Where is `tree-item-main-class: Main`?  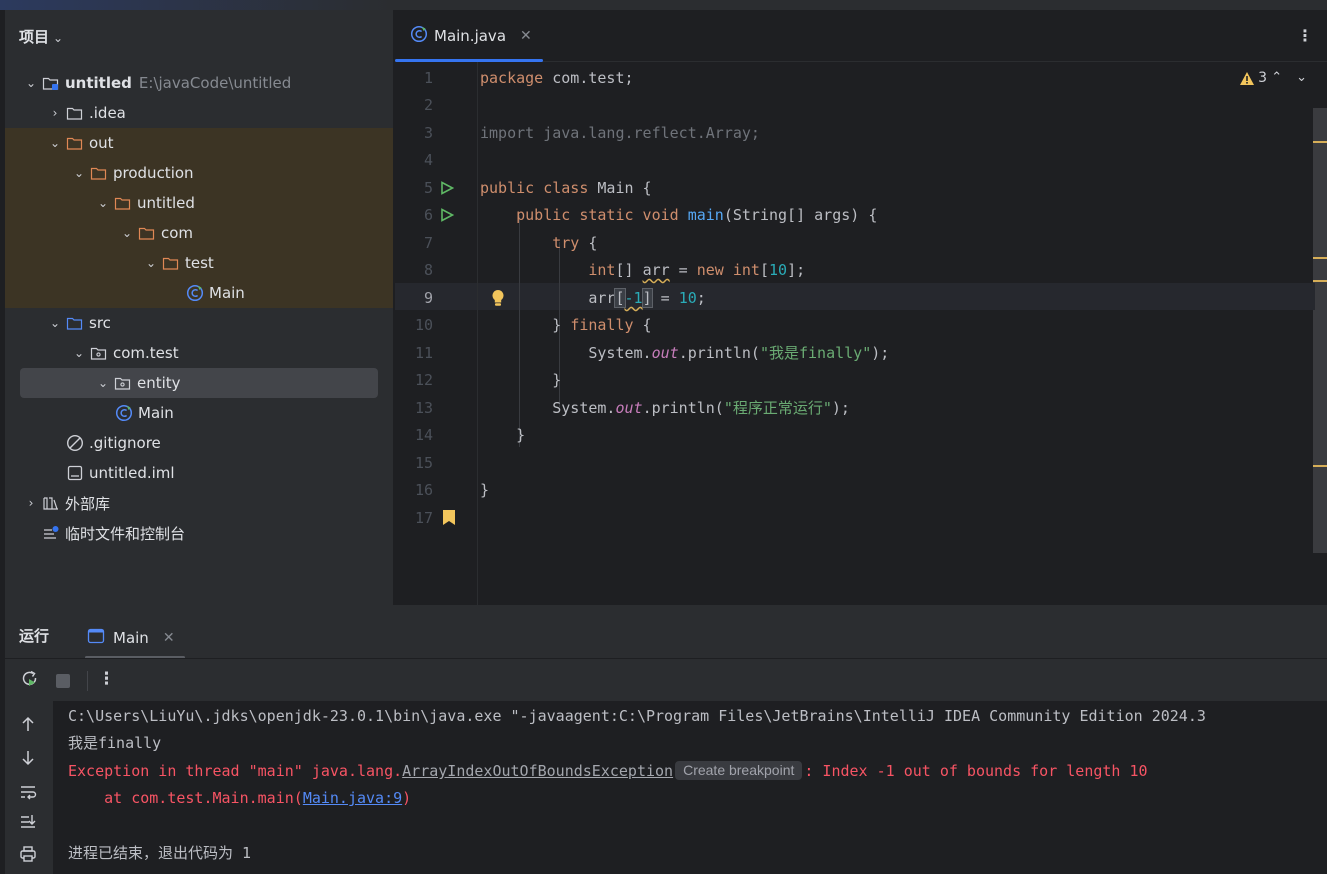 tree-item-main-class: Main is located at coordinates (199, 413).